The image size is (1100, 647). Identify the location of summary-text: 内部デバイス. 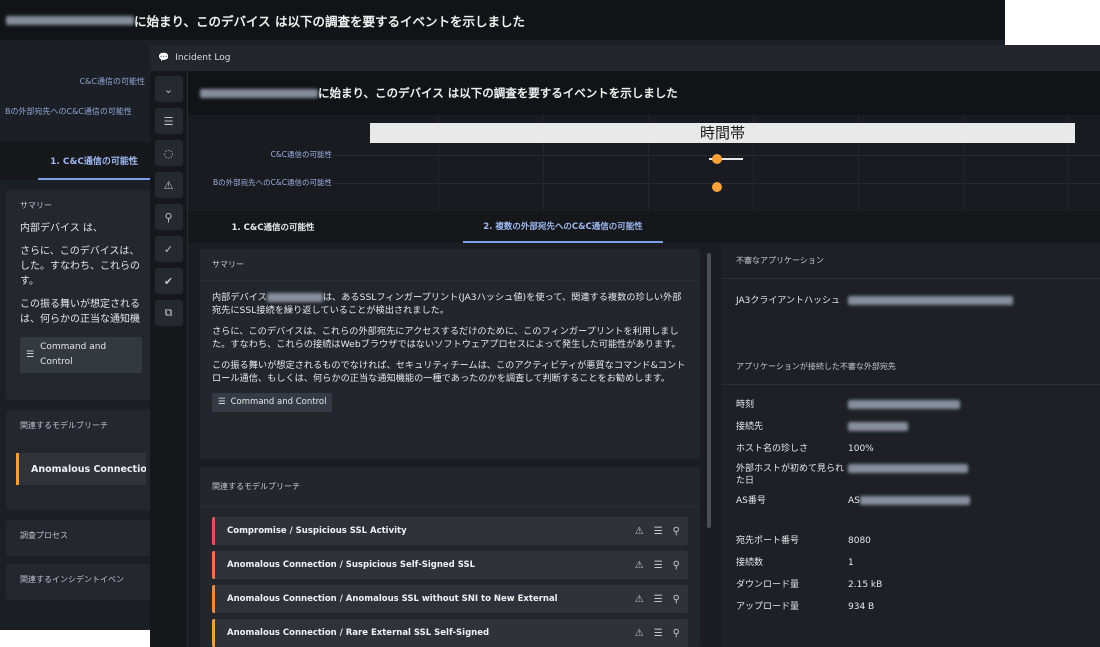
(239, 297).